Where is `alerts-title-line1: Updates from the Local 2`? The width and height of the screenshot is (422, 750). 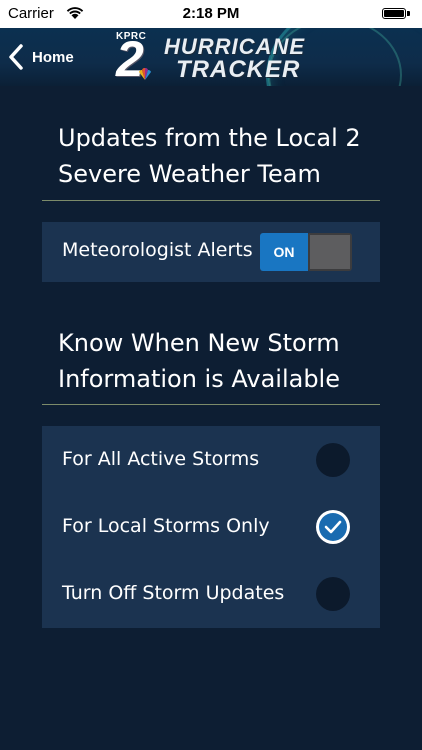
alerts-title-line1: Updates from the Local 2 is located at coordinates (209, 138).